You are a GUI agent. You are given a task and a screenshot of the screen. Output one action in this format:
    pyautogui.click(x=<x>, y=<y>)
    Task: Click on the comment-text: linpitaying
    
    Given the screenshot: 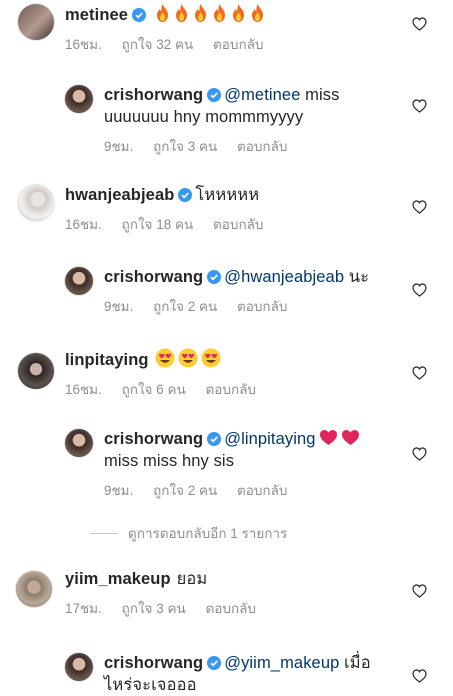 What is the action you would take?
    pyautogui.click(x=229, y=359)
    